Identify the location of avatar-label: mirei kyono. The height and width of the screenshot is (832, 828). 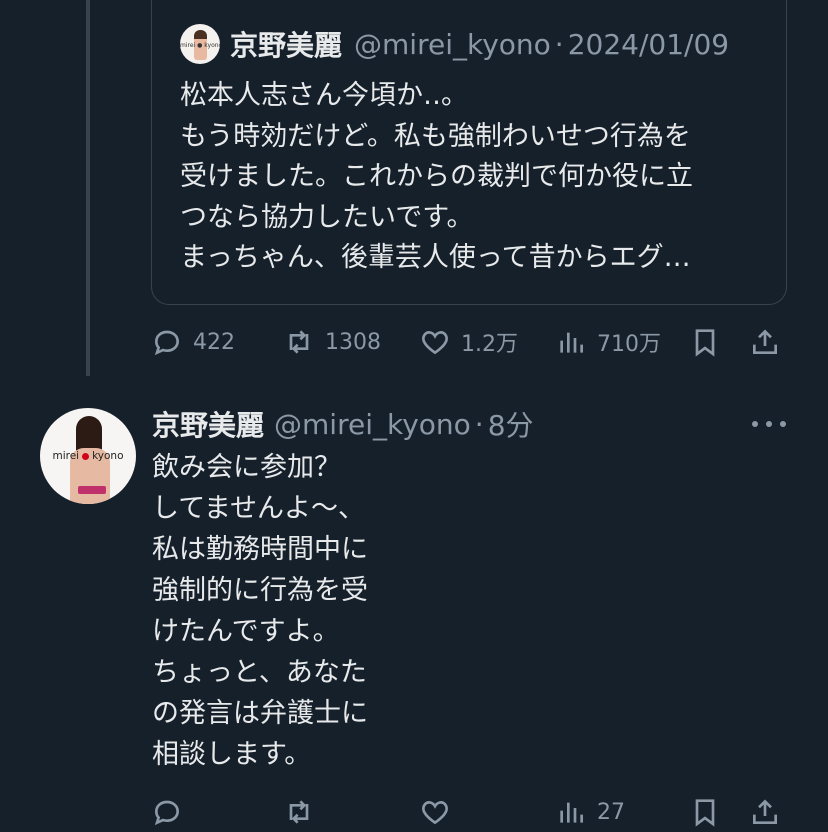
(88, 456).